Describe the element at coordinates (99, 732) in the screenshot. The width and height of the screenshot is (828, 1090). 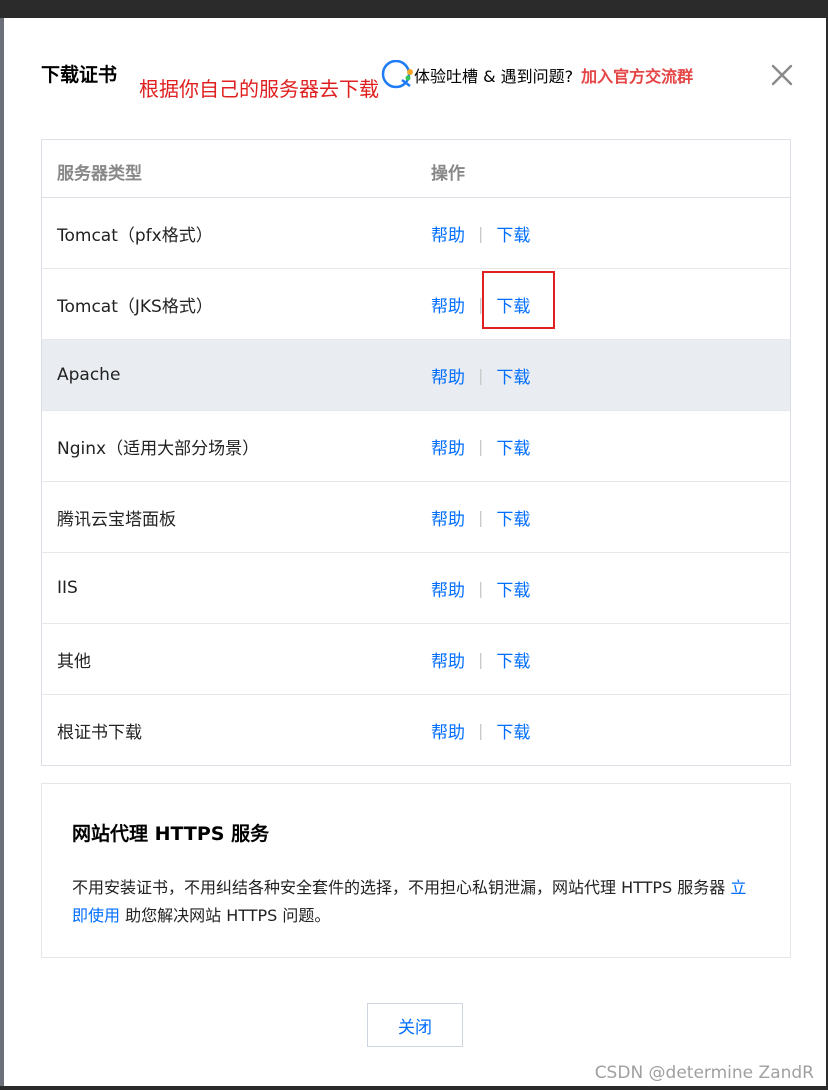
I see `server-name: 根证书下载` at that location.